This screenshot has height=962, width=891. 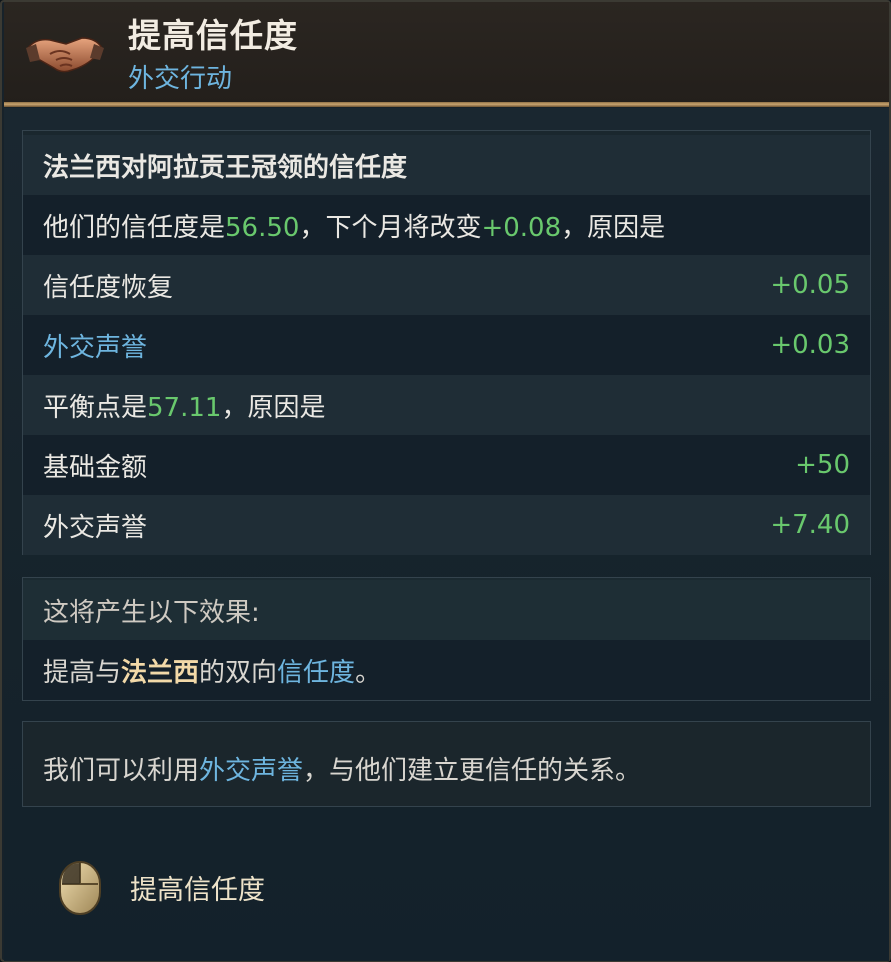 I want to click on effects-row: 提高与法兰西的双向信任度。, so click(x=446, y=670).